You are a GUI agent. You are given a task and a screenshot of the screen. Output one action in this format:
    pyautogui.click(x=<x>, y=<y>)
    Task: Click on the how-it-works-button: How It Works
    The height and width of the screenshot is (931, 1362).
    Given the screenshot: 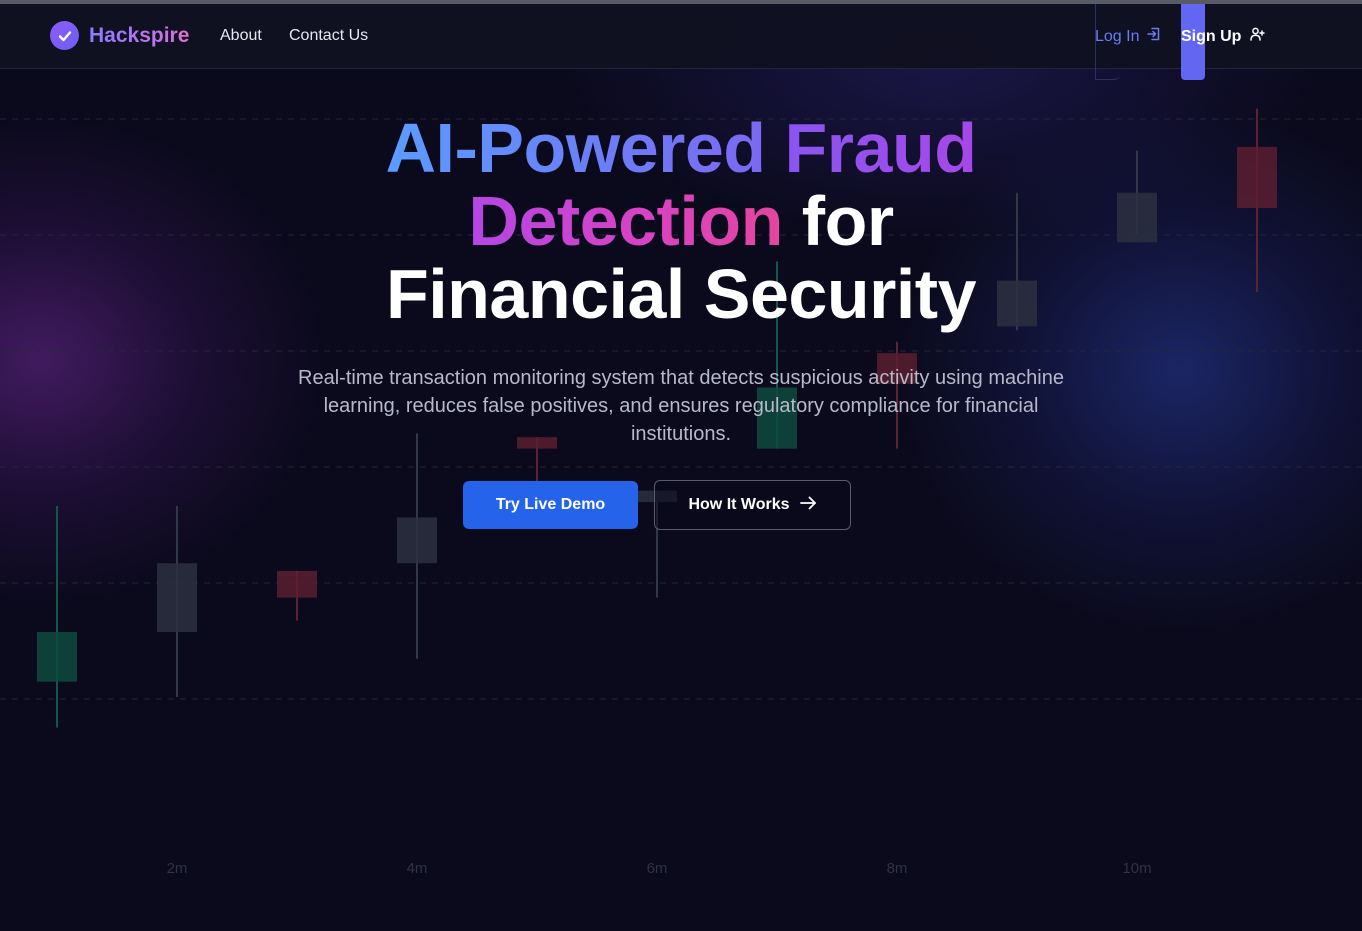 What is the action you would take?
    pyautogui.click(x=752, y=505)
    